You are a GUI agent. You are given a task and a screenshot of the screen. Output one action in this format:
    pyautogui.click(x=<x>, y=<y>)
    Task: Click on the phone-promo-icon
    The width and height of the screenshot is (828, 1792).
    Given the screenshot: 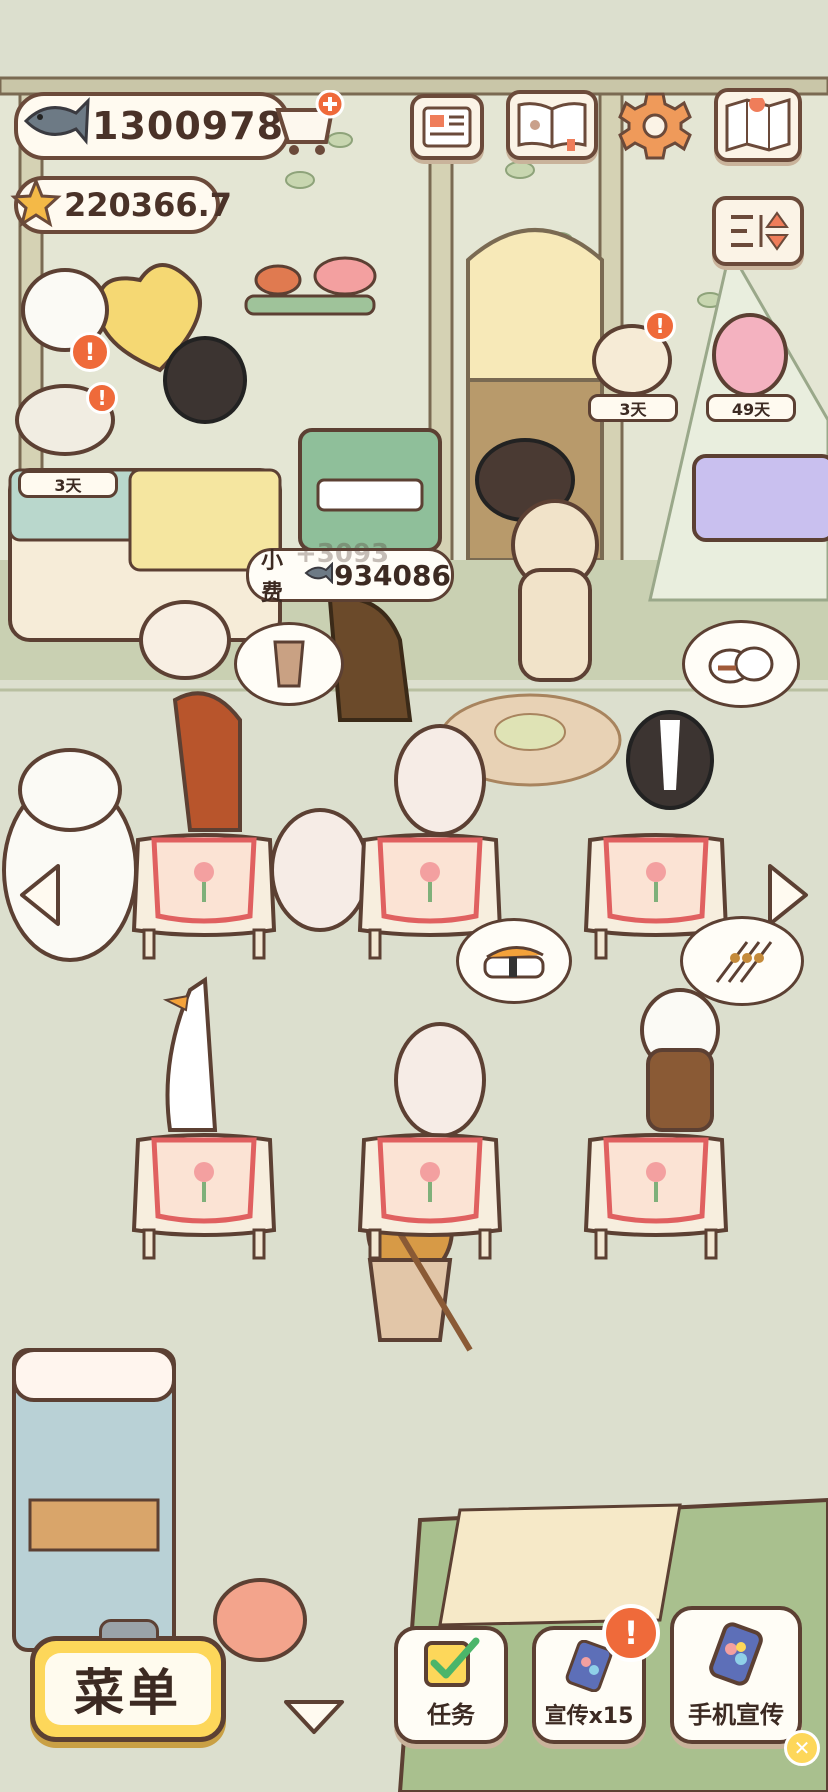 What is the action you would take?
    pyautogui.click(x=736, y=1654)
    